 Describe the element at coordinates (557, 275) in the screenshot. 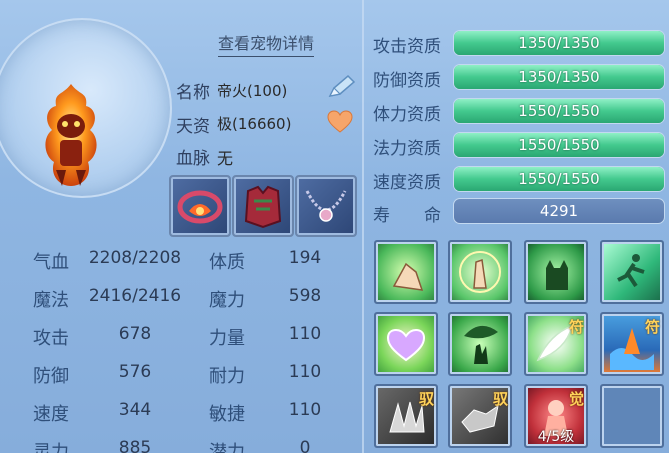

I see `cat-spirit-skill-icon` at that location.